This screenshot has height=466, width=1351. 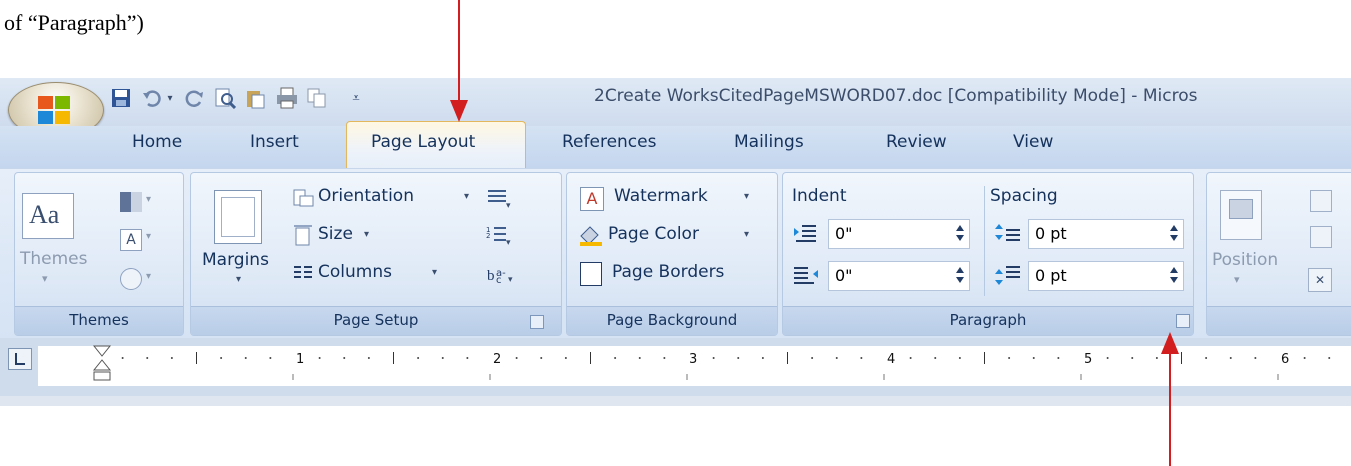 What do you see at coordinates (1241, 215) in the screenshot?
I see `position-icon` at bounding box center [1241, 215].